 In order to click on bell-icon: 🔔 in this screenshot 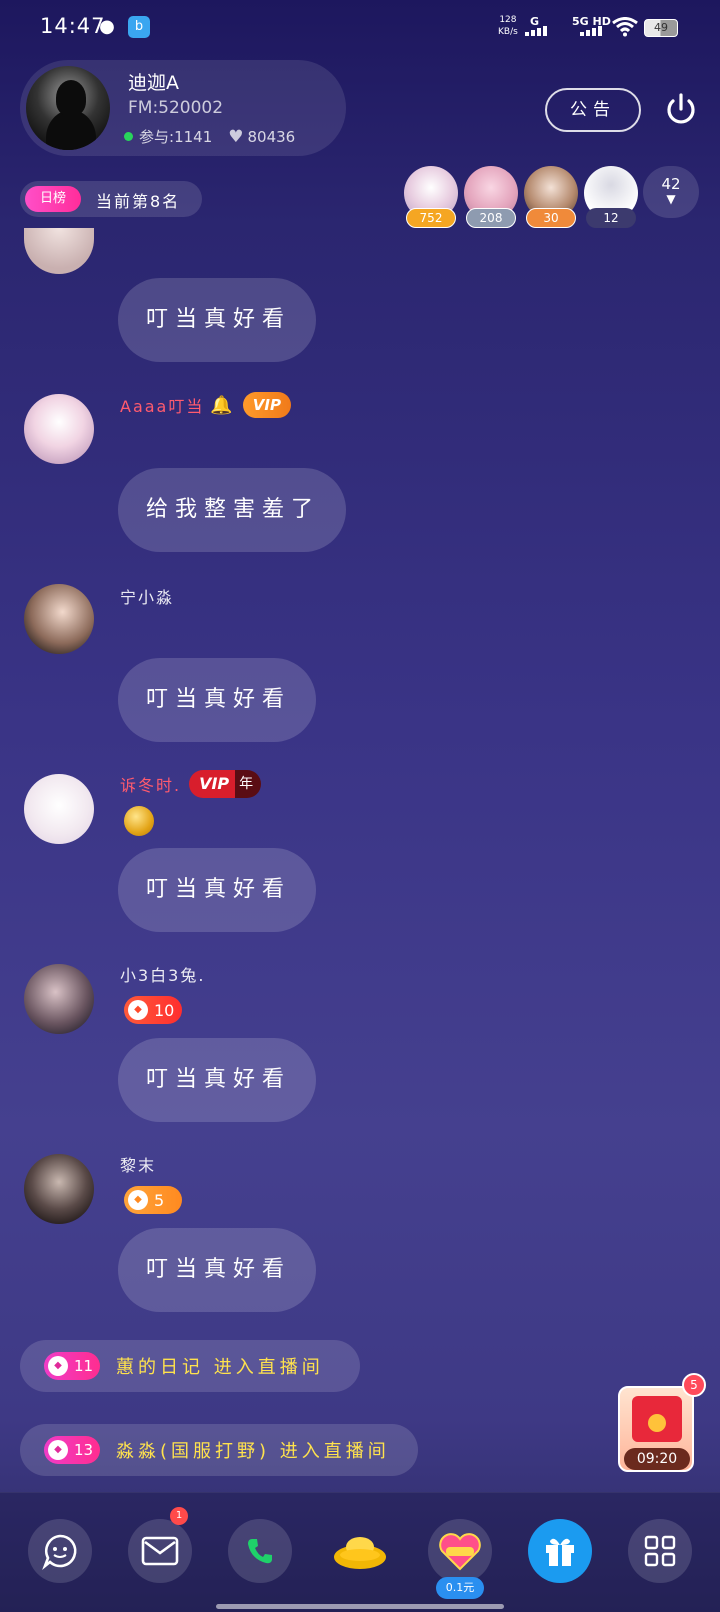, I will do `click(222, 405)`.